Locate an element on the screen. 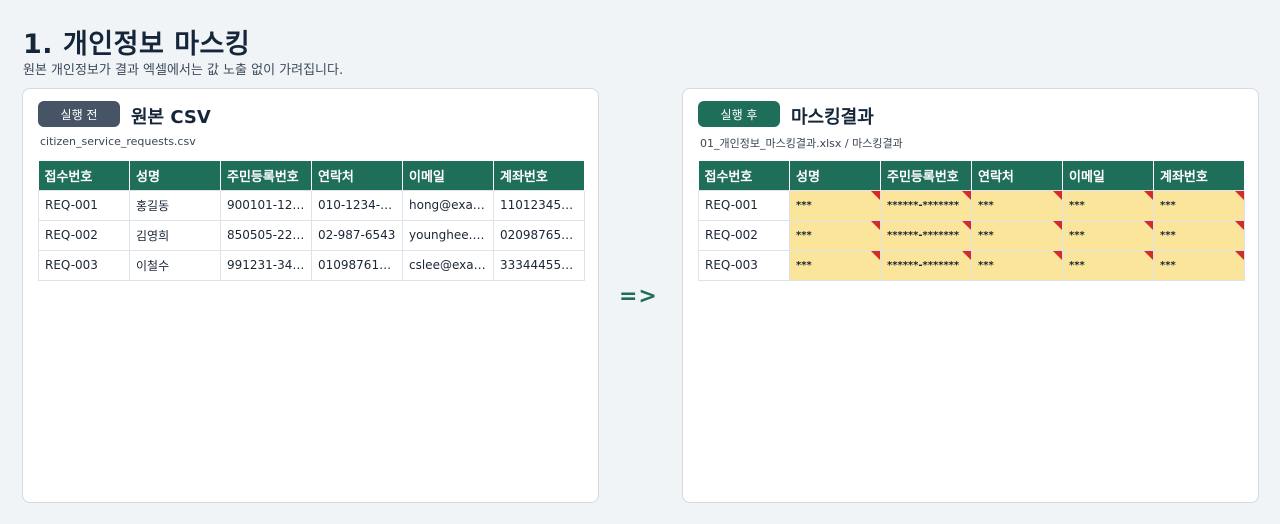 This screenshot has height=524, width=1280. table-cell: 010-1234-5678 is located at coordinates (357, 205).